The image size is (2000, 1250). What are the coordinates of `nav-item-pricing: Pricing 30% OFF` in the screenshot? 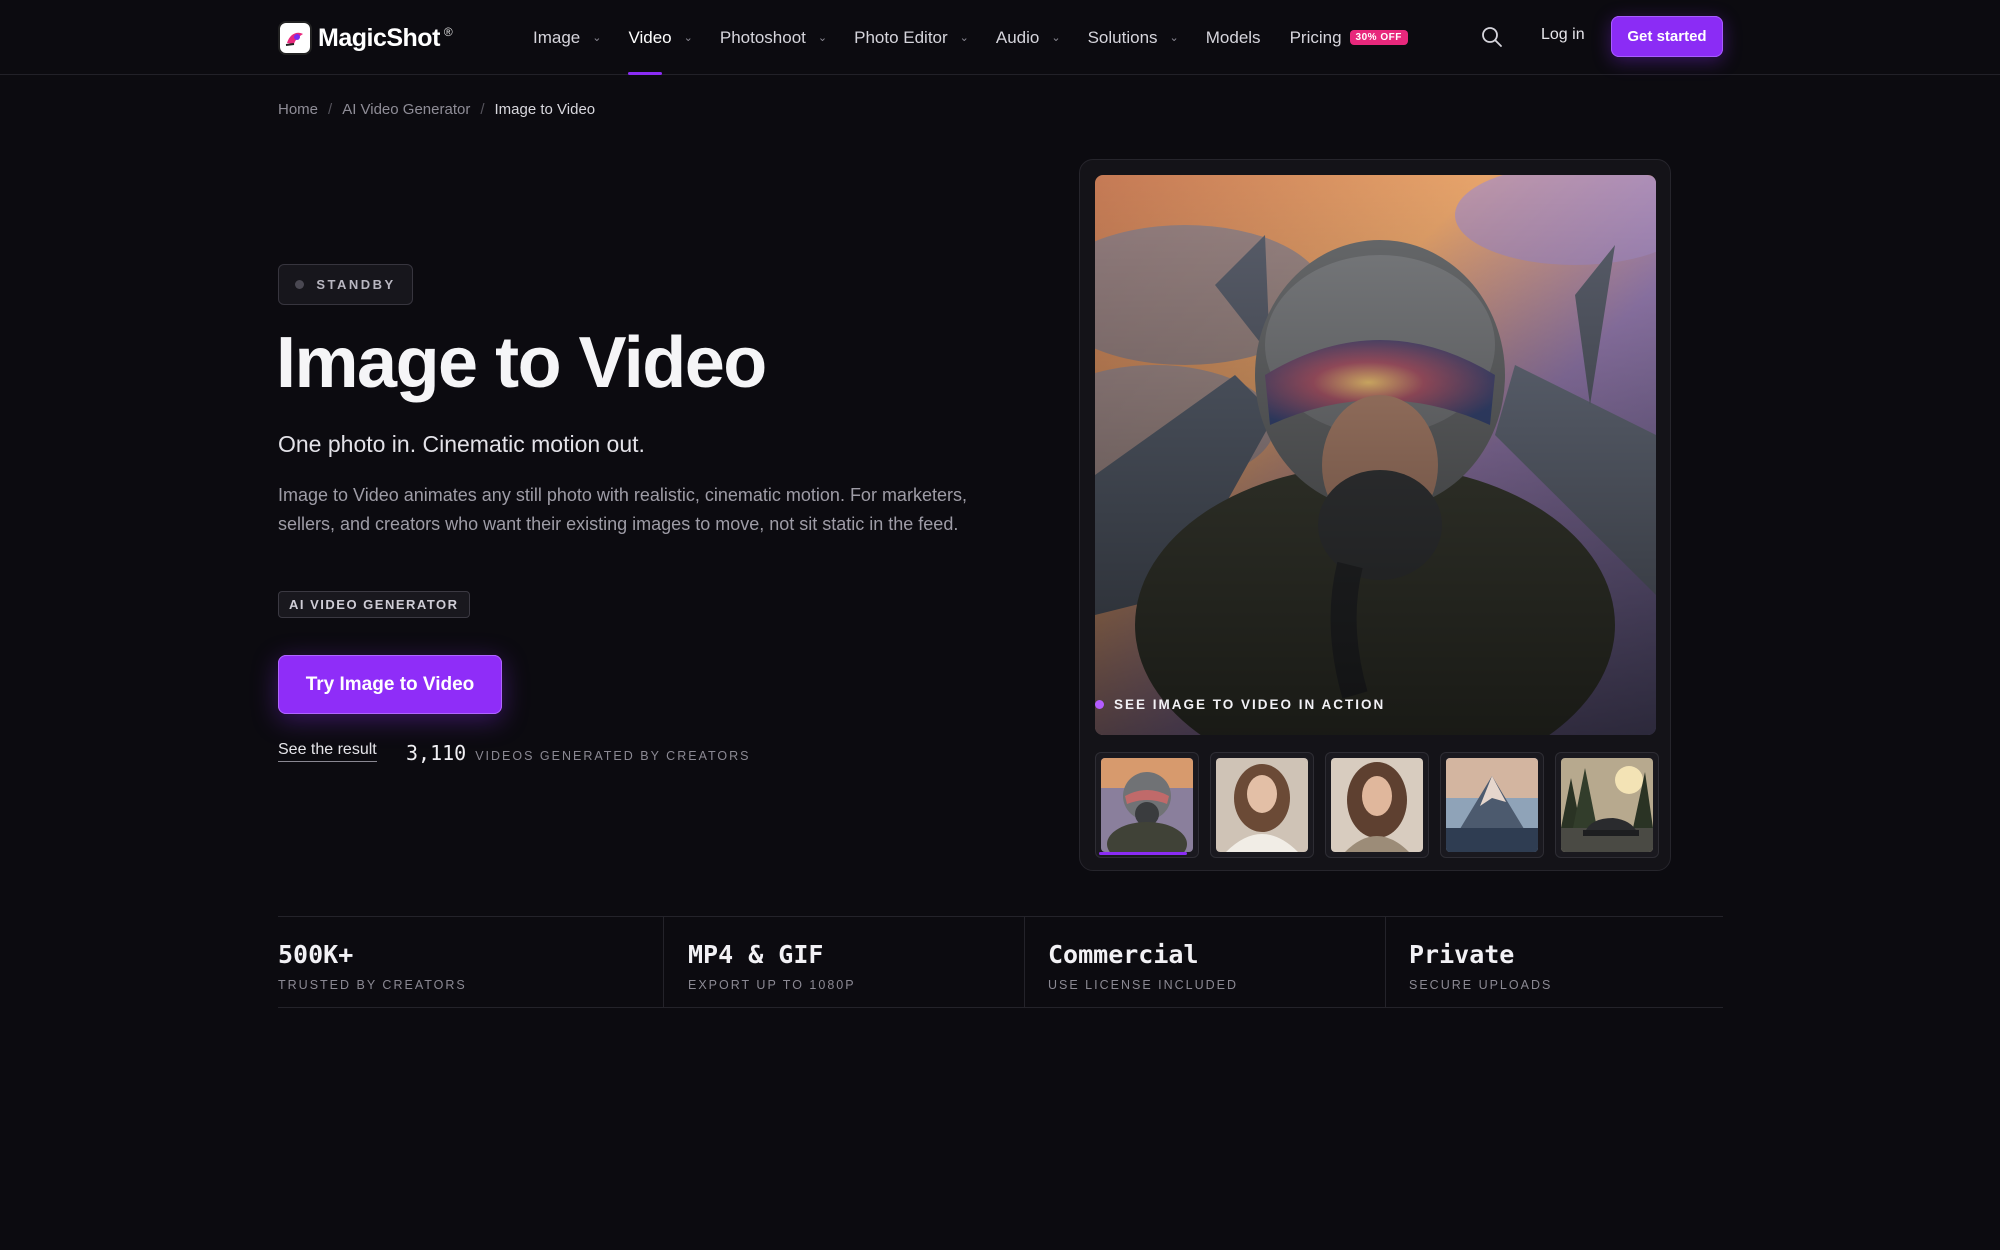 It's located at (1349, 37).